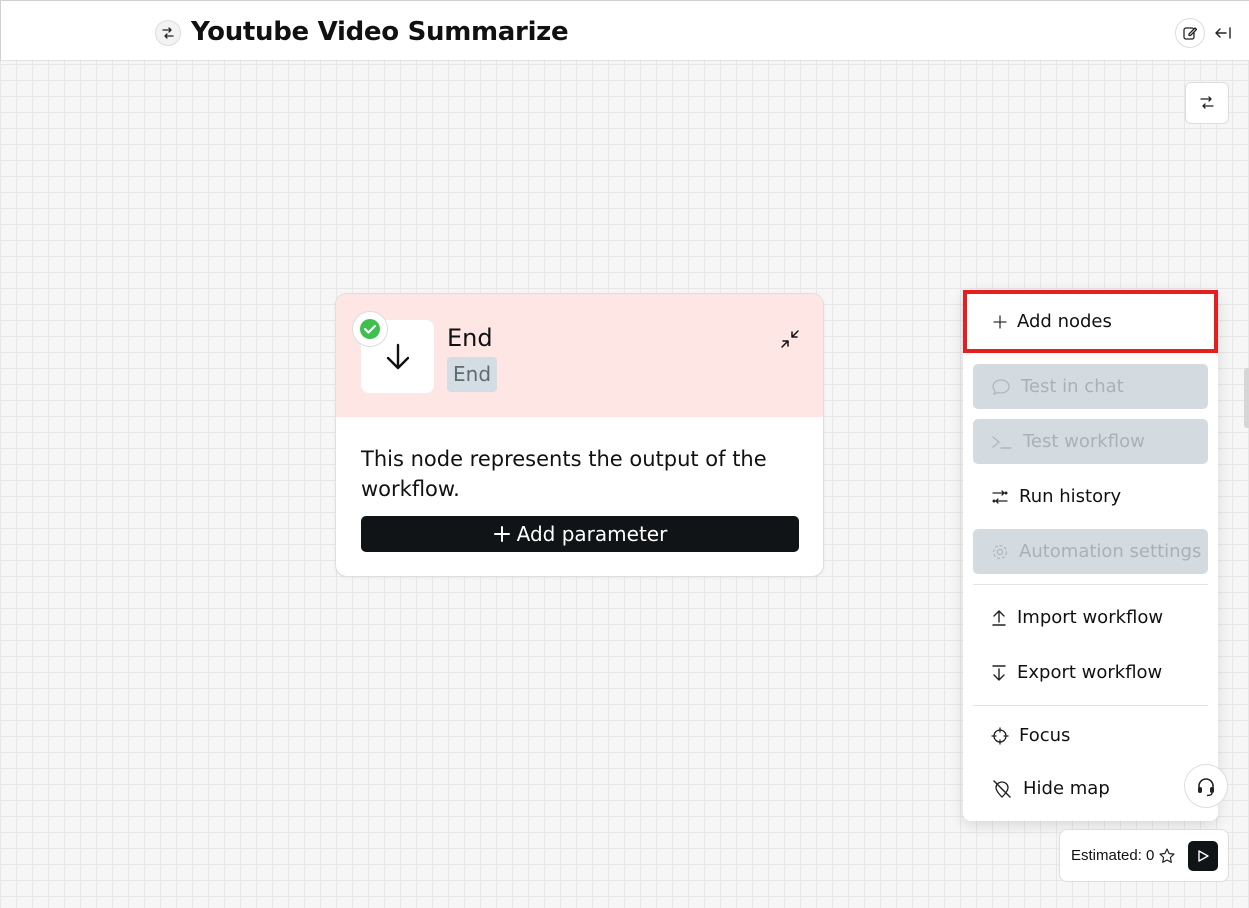 This screenshot has height=908, width=1249. What do you see at coordinates (1045, 735) in the screenshot?
I see `menu-item-label: Focus` at bounding box center [1045, 735].